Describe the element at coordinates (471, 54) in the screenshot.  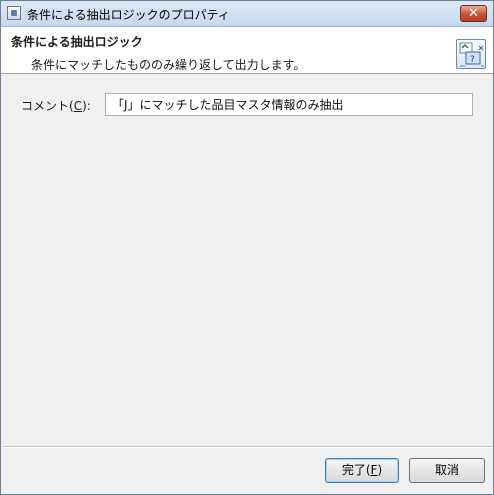
I see `wizard-icon: ?` at that location.